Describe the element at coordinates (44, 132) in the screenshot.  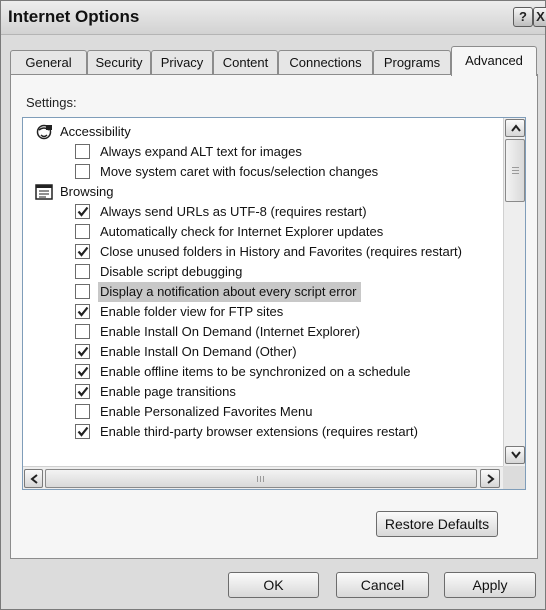
I see `accessibility-icon` at that location.